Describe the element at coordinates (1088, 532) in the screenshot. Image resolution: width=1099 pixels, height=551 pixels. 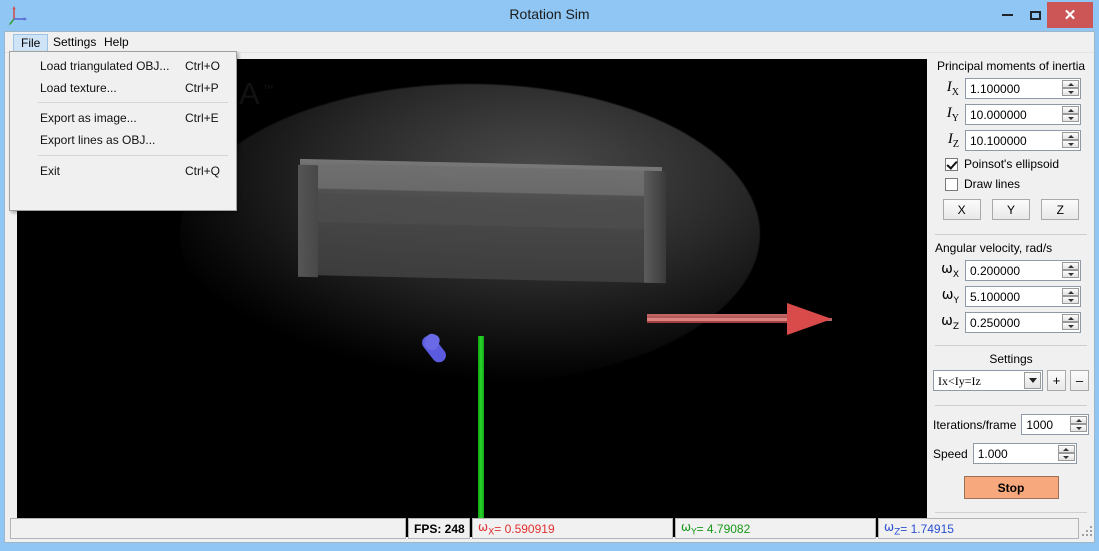
I see `resize-grip` at that location.